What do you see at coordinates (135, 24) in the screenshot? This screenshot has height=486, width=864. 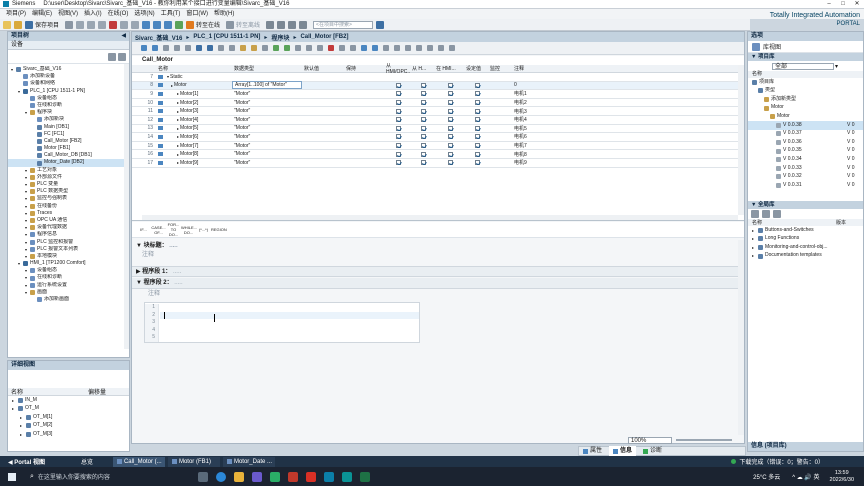 I see `redo-icon` at bounding box center [135, 24].